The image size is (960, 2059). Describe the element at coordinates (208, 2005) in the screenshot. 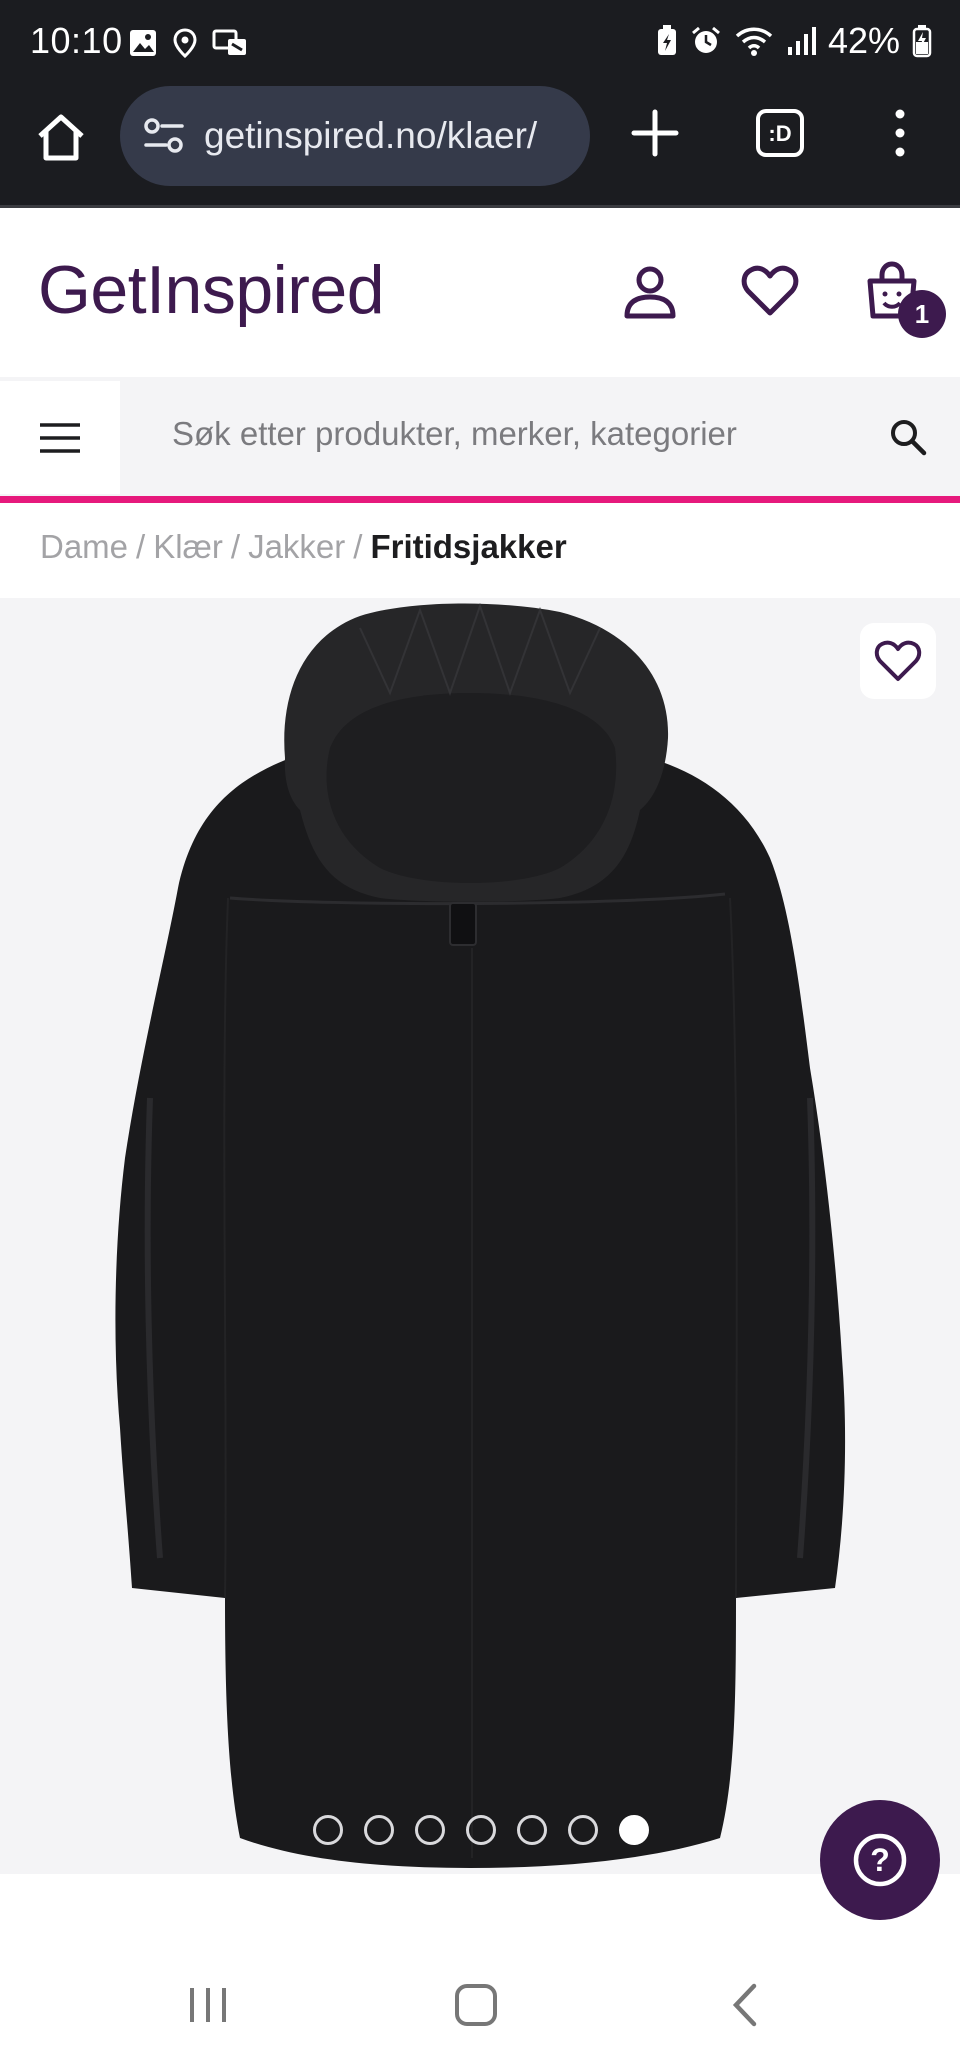

I see `recent-apps-icon` at that location.